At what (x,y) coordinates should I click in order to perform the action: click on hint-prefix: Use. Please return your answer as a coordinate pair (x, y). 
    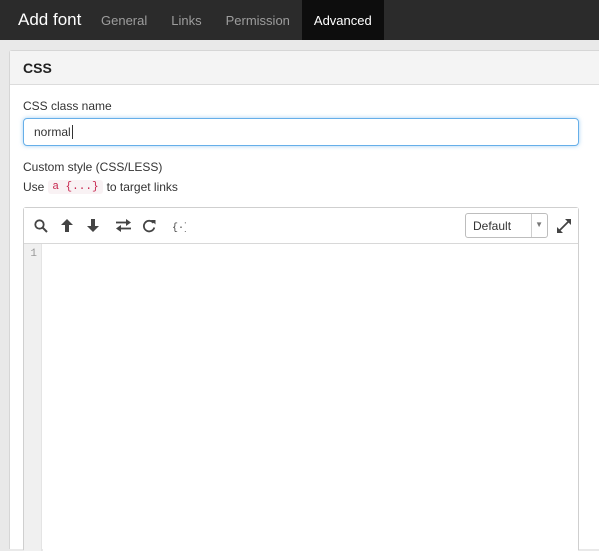
    Looking at the image, I should click on (34, 187).